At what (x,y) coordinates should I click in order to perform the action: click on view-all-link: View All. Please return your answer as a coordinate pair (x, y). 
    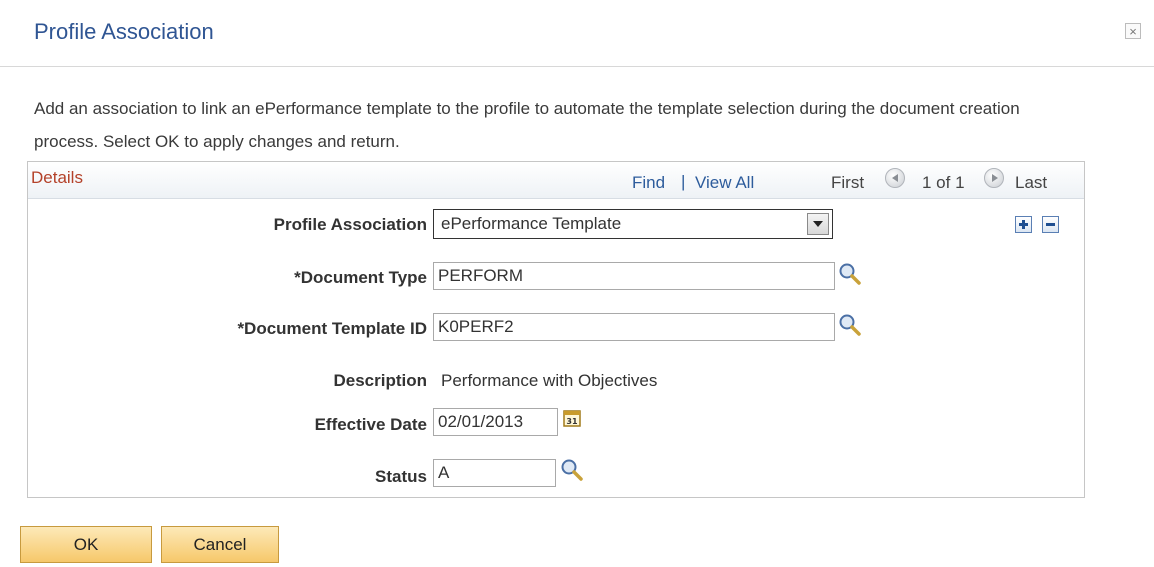
    Looking at the image, I should click on (724, 183).